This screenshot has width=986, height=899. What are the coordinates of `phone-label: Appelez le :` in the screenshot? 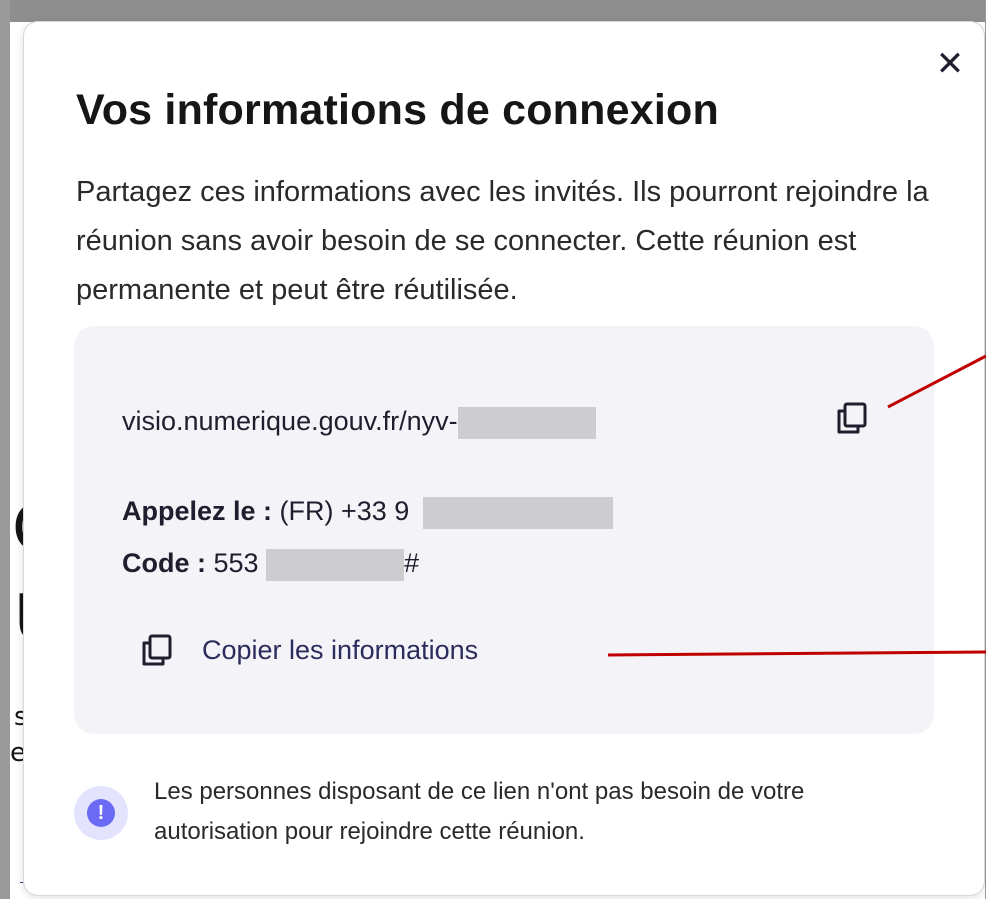 It's located at (197, 511).